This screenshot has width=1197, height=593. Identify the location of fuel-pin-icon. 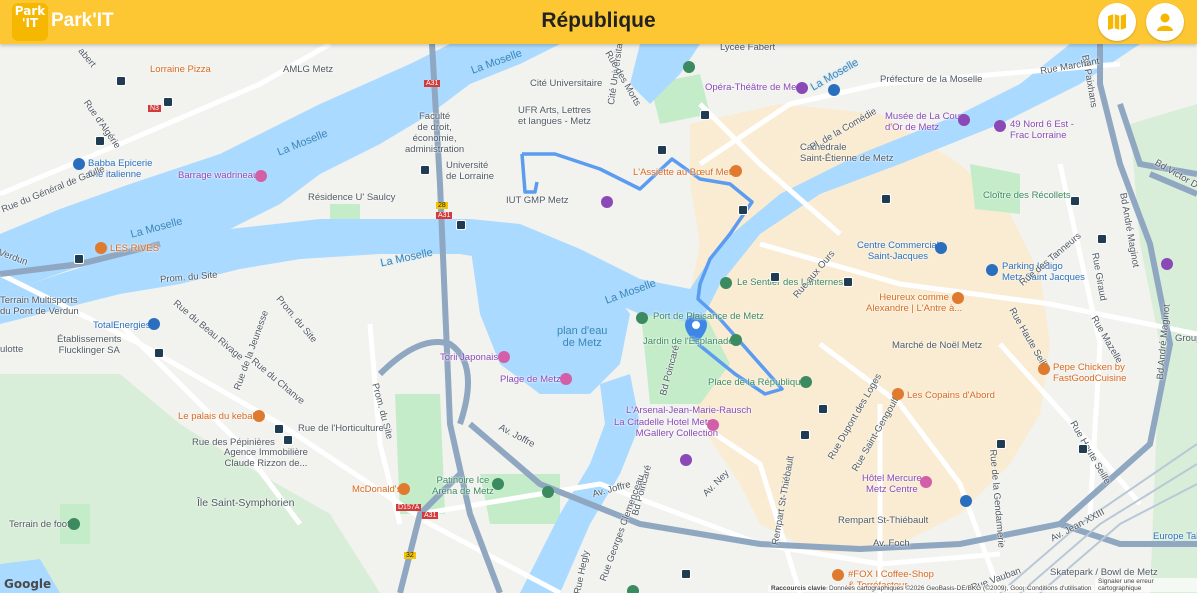
(154, 324).